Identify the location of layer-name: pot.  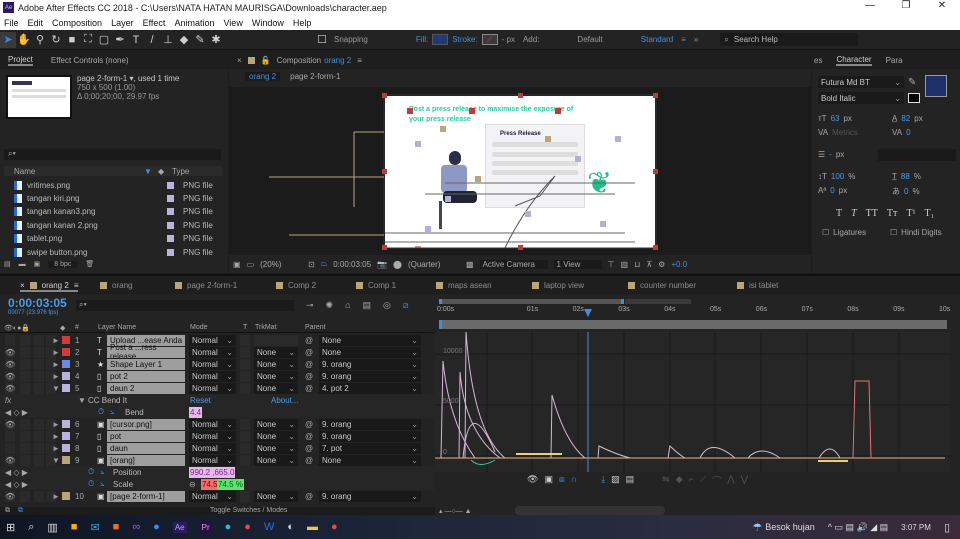
(146, 436).